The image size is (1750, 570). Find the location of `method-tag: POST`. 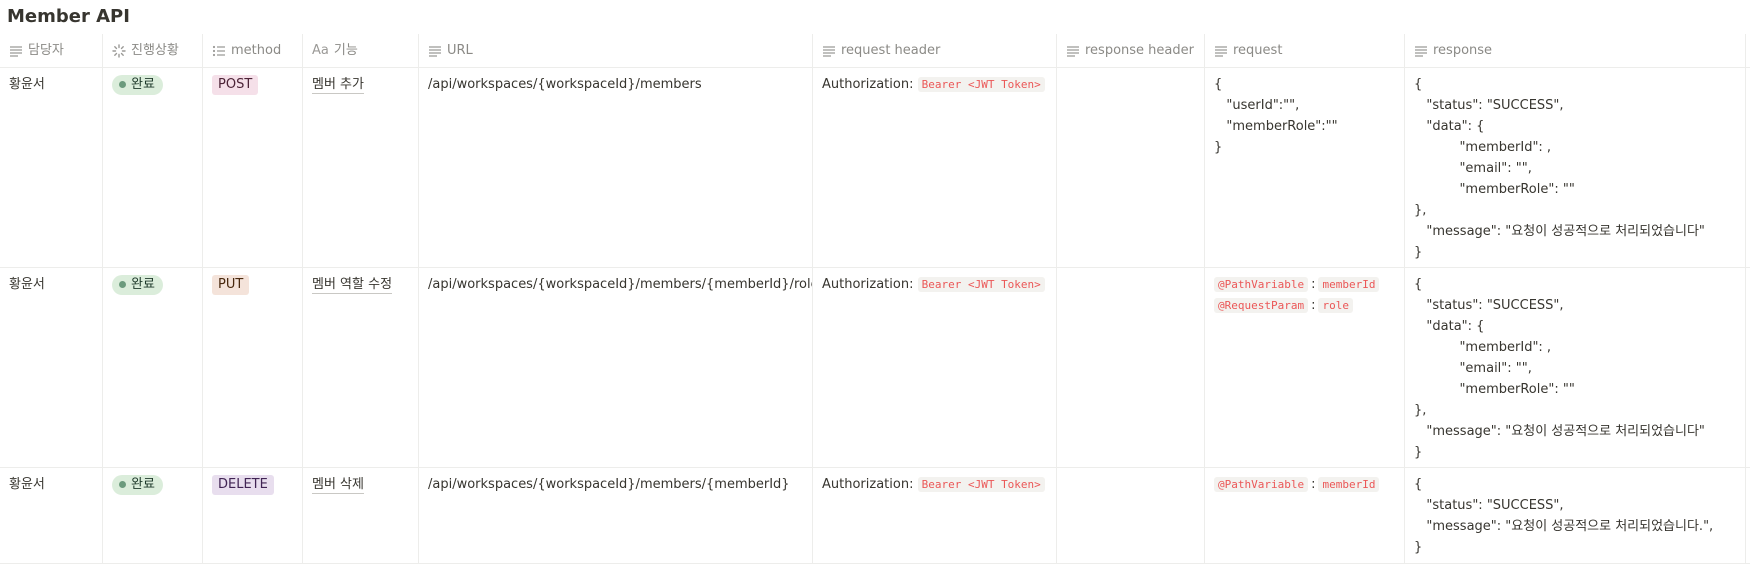

method-tag: POST is located at coordinates (235, 85).